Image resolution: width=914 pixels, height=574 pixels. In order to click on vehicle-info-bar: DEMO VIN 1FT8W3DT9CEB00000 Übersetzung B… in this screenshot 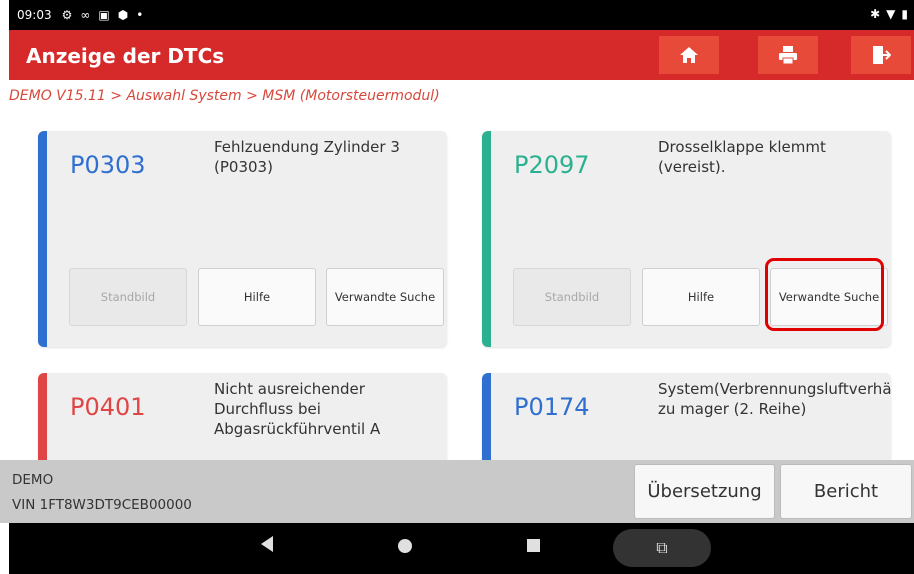, I will do `click(457, 491)`.